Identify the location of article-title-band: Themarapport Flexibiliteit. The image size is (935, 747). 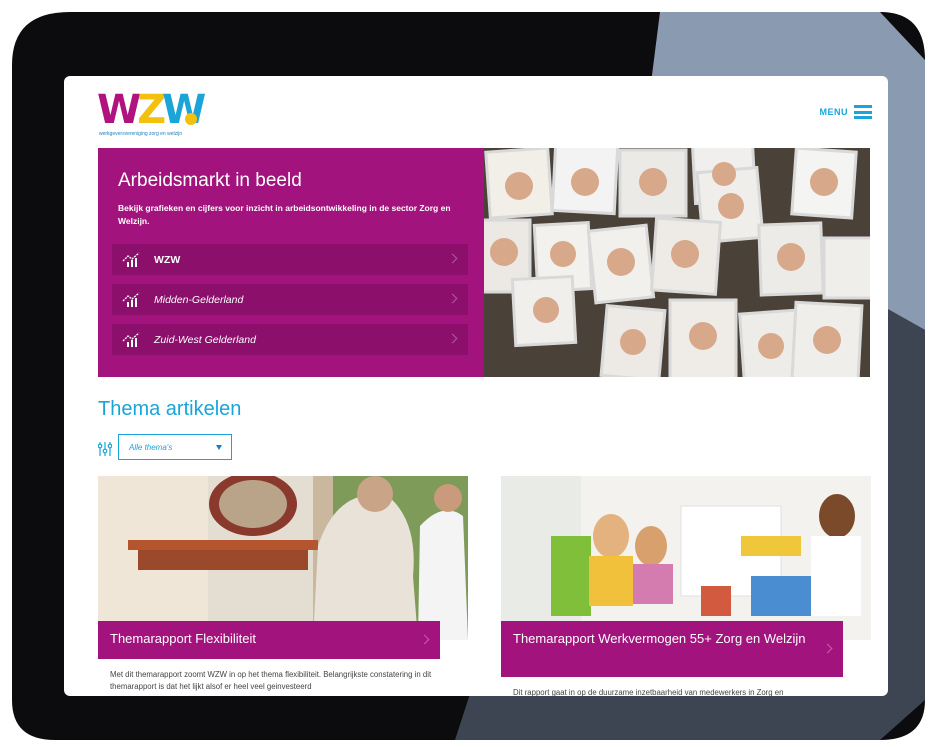
(269, 640).